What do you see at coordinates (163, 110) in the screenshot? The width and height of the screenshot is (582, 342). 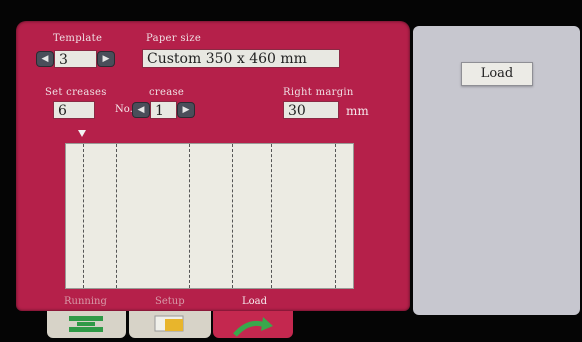 I see `crease-number-field: 1` at bounding box center [163, 110].